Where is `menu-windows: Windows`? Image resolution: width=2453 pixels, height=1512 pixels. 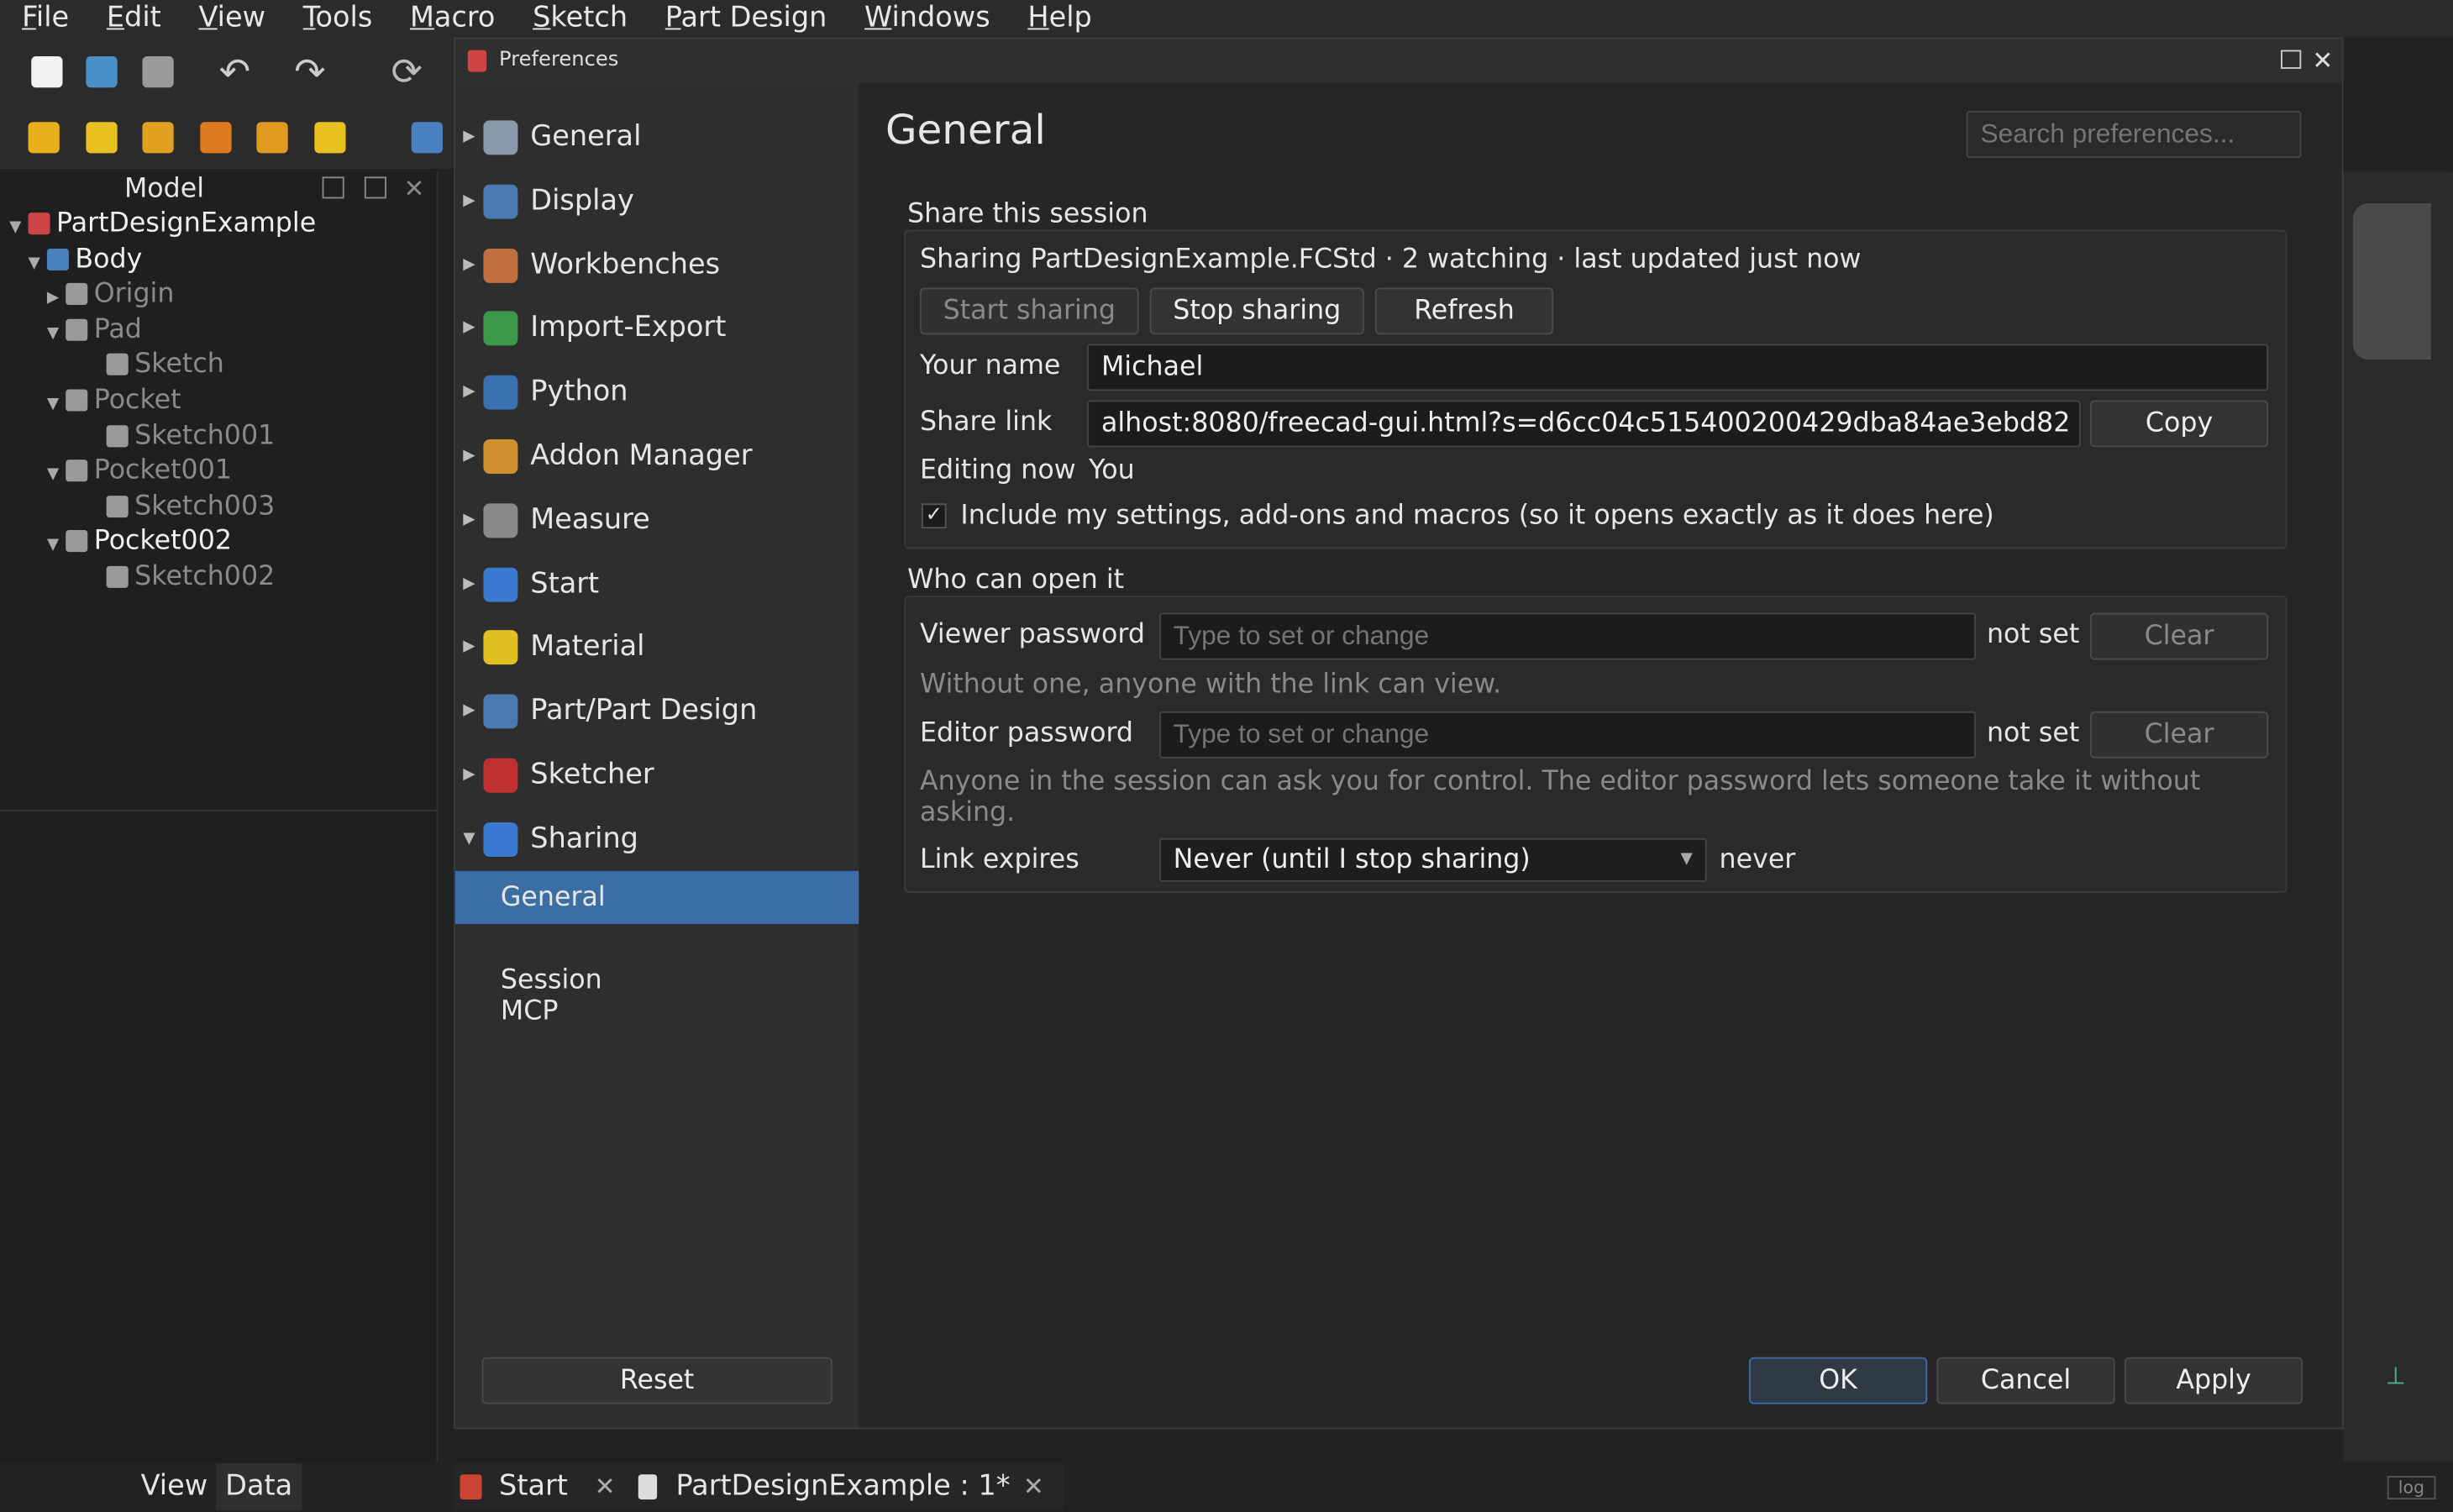
menu-windows: Windows is located at coordinates (924, 19).